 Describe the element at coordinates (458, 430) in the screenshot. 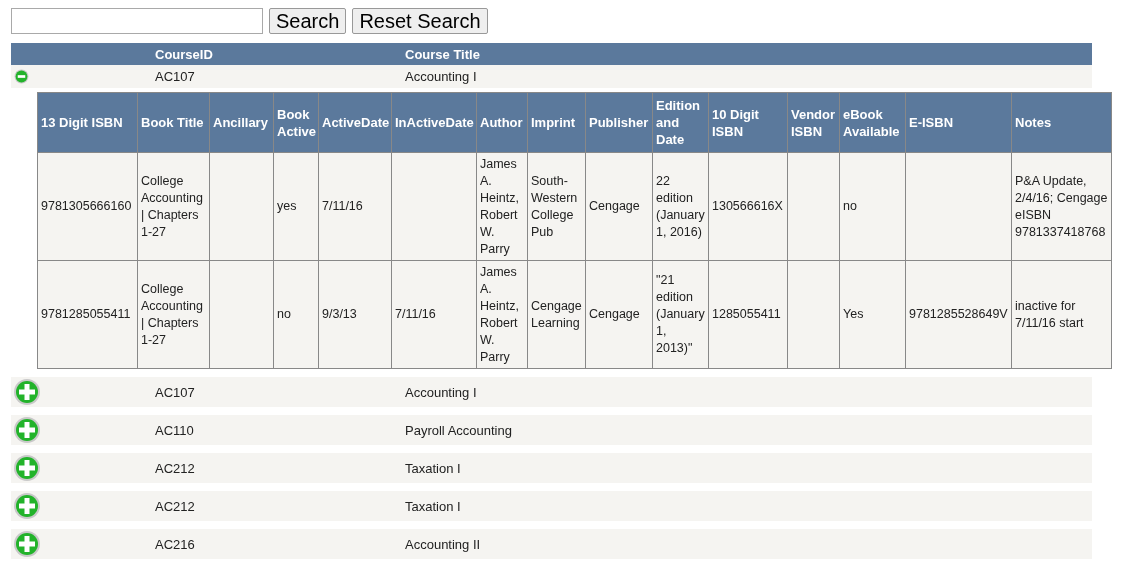

I see `table-cell-text: Payroll Accounting` at that location.